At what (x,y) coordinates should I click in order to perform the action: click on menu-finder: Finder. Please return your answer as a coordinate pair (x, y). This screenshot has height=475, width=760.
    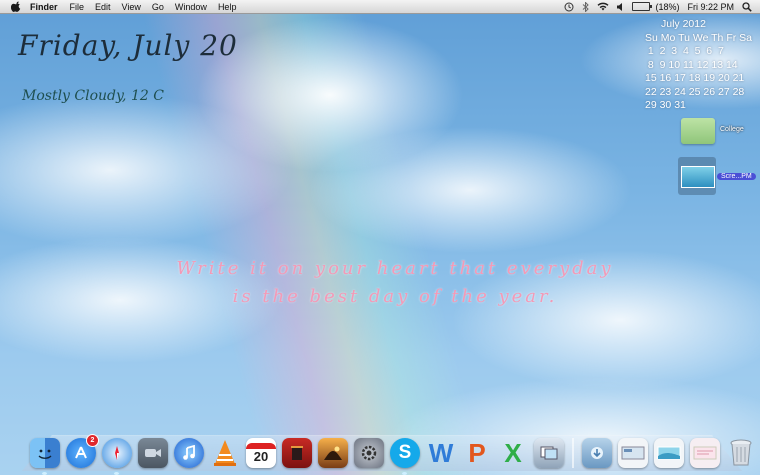
    Looking at the image, I should click on (44, 7).